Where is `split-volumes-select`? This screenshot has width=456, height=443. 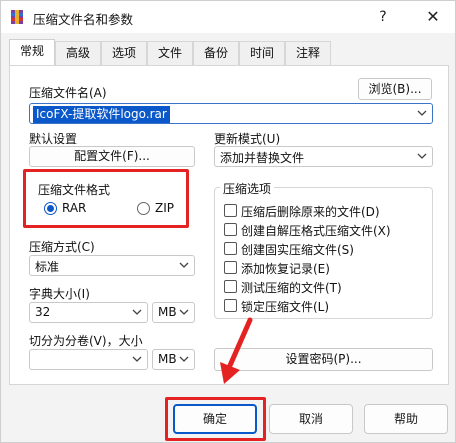 split-volumes-select is located at coordinates (88, 359).